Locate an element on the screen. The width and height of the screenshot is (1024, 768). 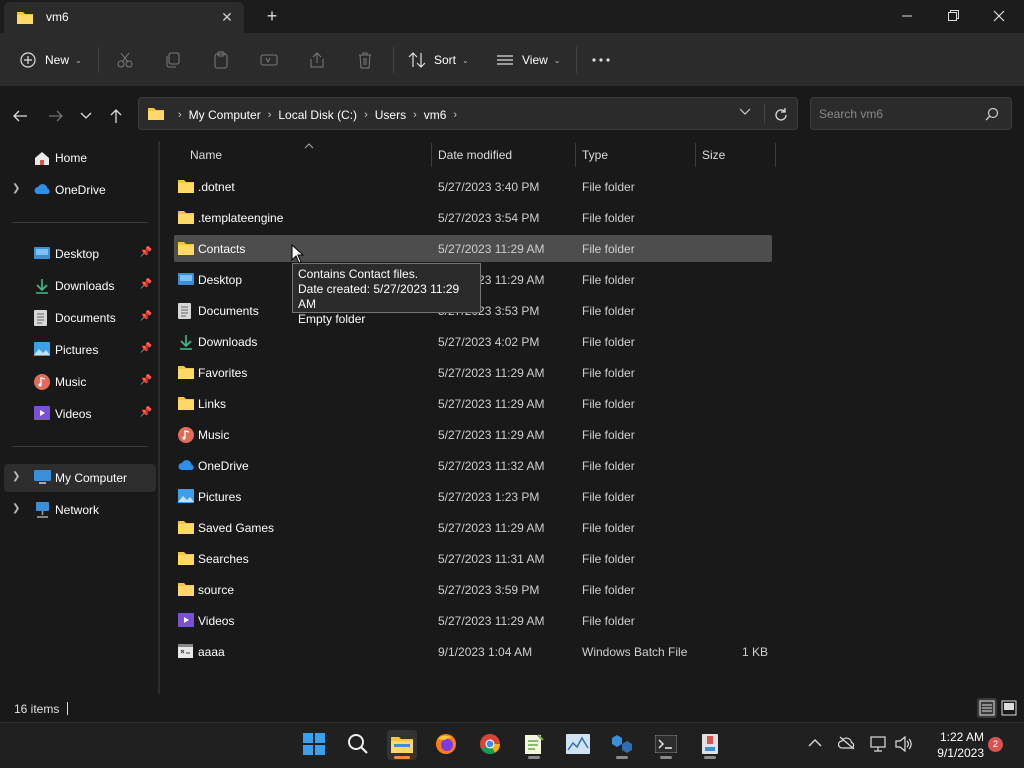
search-icon is located at coordinates (992, 115).